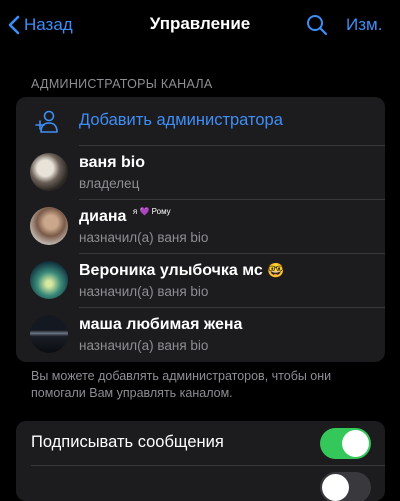 This screenshot has width=400, height=501. Describe the element at coordinates (200, 334) in the screenshot. I see `admin-row-masha: маша любимая жена назначил(а) ваня bio` at that location.